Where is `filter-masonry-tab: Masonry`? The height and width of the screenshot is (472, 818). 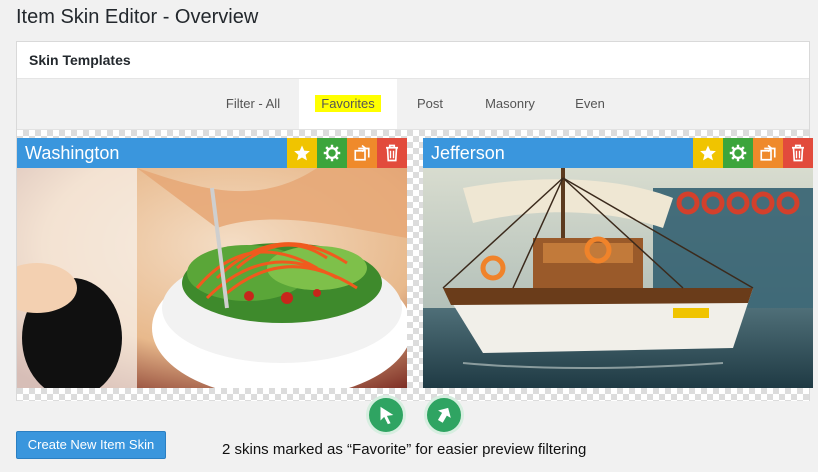 filter-masonry-tab: Masonry is located at coordinates (510, 104).